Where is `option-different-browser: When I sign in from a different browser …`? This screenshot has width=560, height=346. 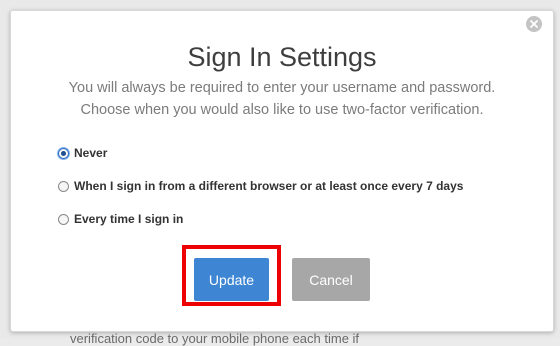
option-different-browser: When I sign in from a different browser … is located at coordinates (260, 186).